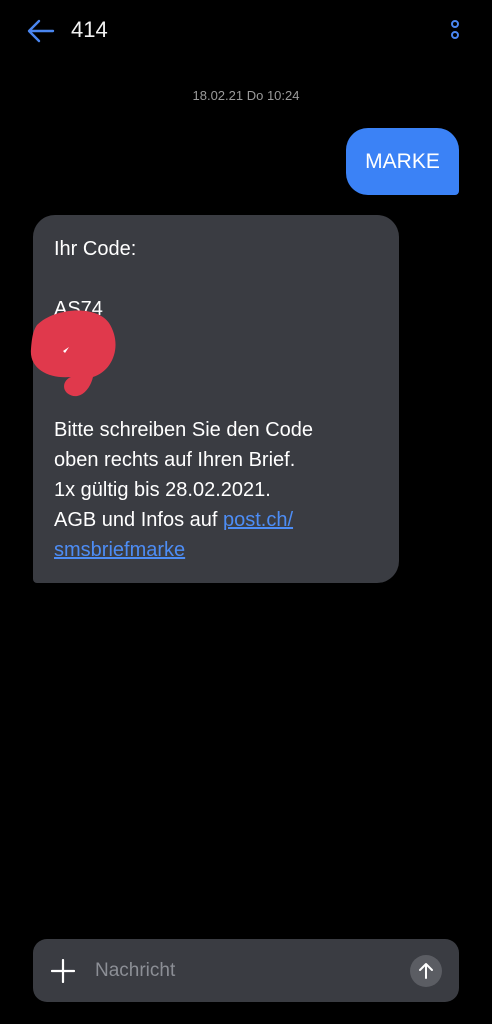  I want to click on outgoing-message-bubble: MARKE, so click(402, 161).